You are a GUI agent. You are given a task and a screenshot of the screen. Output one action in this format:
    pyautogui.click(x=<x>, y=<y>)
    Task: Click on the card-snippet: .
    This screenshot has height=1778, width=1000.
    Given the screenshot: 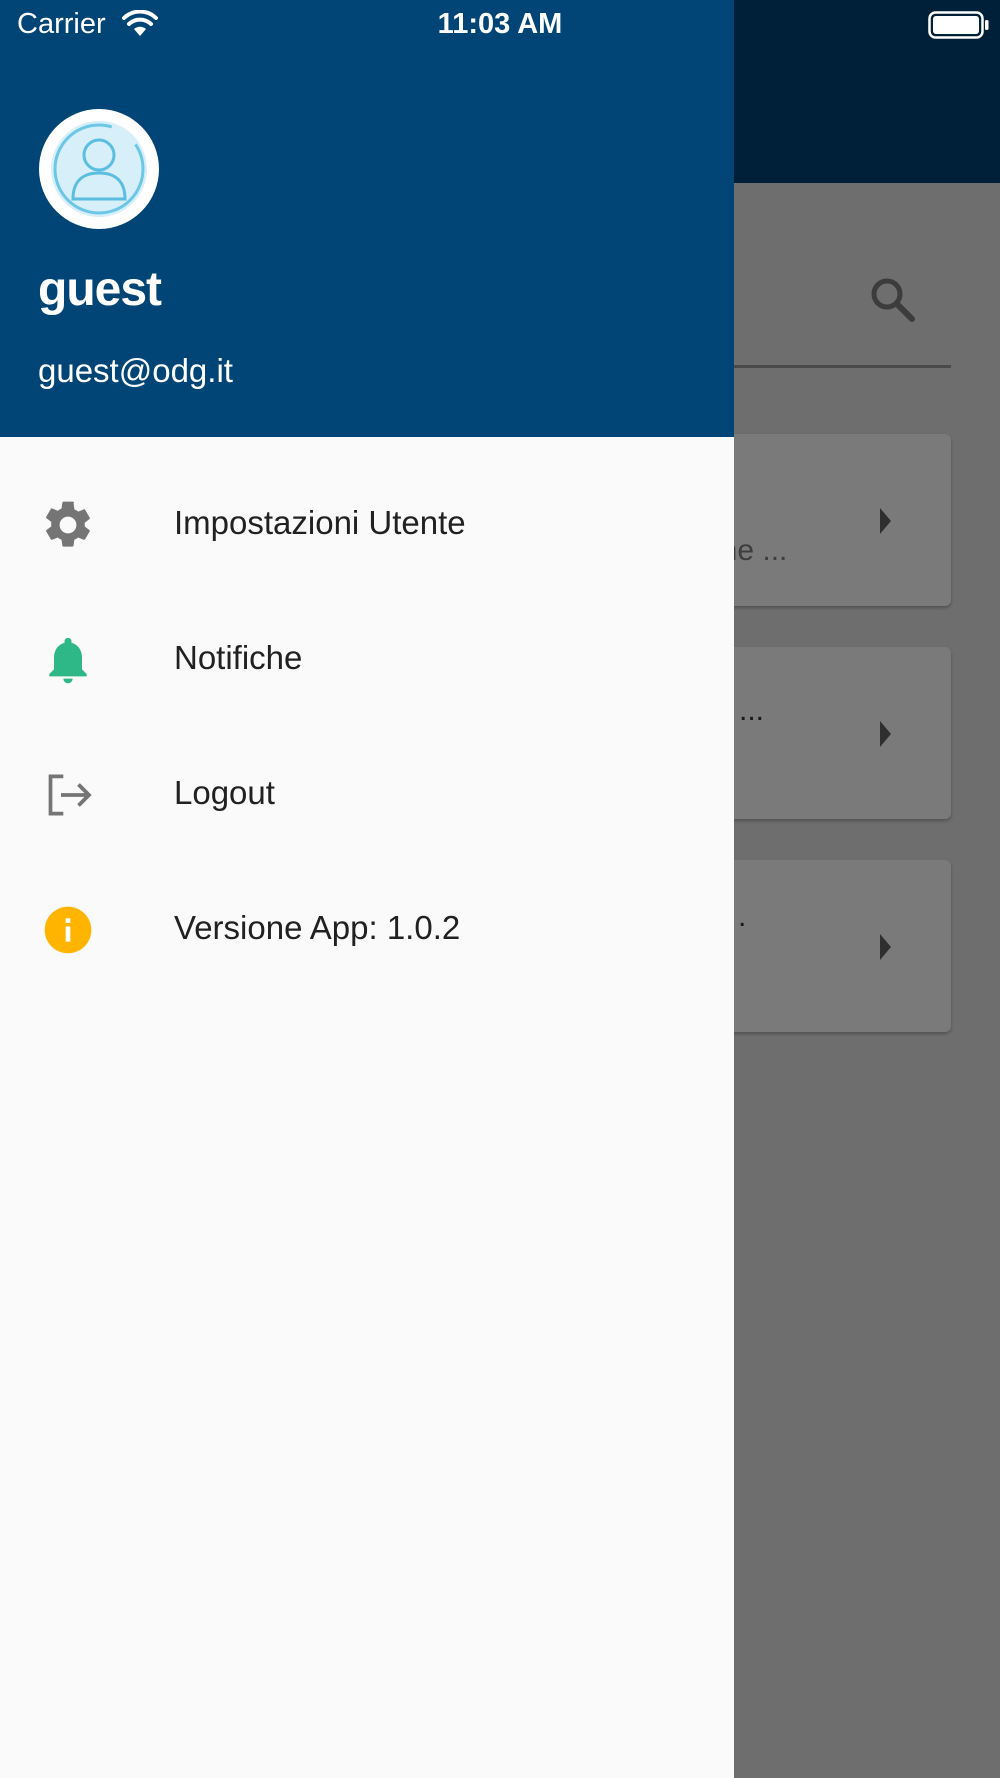 What is the action you would take?
    pyautogui.click(x=742, y=916)
    